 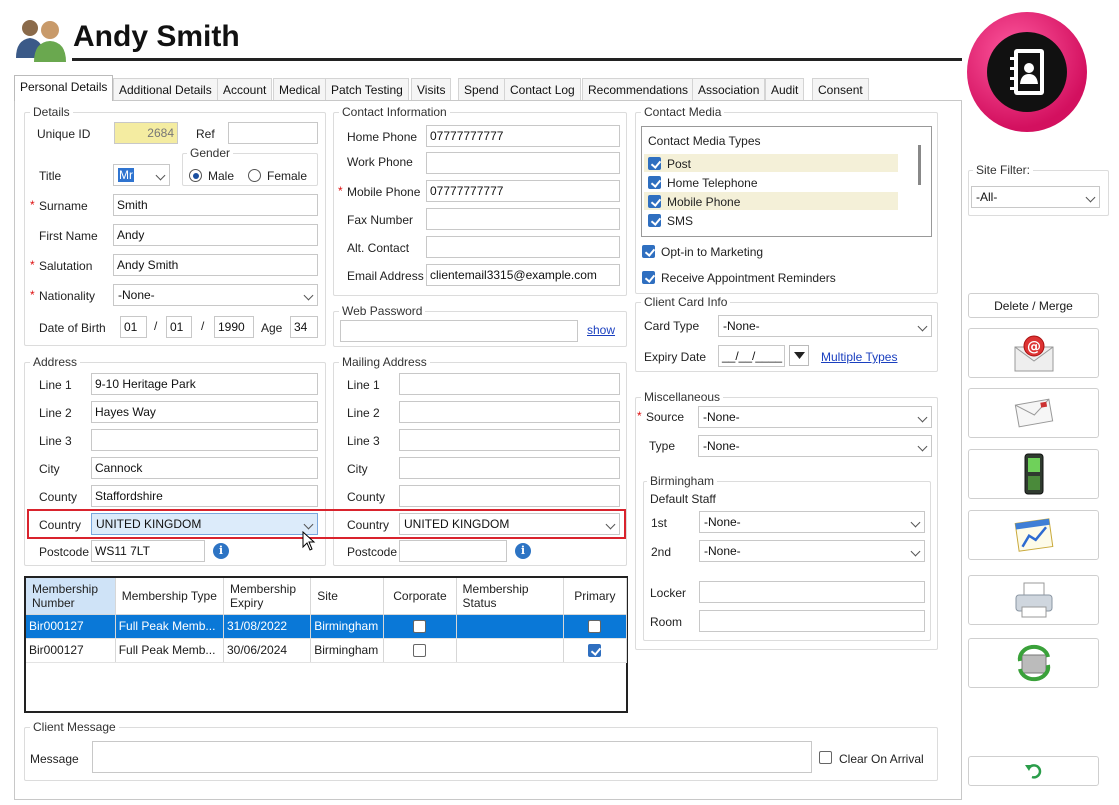 I want to click on title-select: Mr, so click(x=141, y=175).